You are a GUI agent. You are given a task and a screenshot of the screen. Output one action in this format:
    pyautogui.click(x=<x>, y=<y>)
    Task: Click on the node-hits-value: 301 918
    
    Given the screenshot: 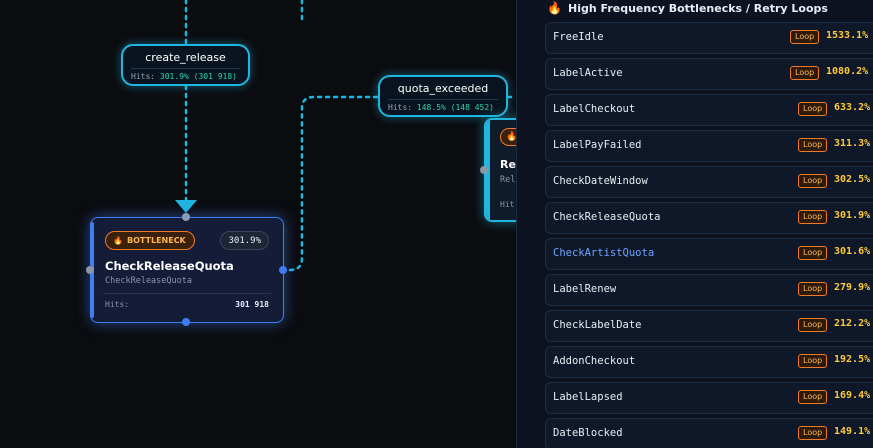 What is the action you would take?
    pyautogui.click(x=252, y=304)
    